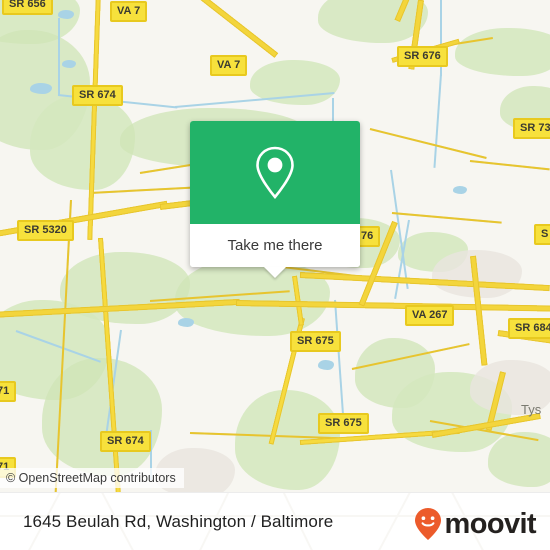 The width and height of the screenshot is (550, 550). Describe the element at coordinates (422, 56) in the screenshot. I see `road-shield-sr676: SR 676` at that location.